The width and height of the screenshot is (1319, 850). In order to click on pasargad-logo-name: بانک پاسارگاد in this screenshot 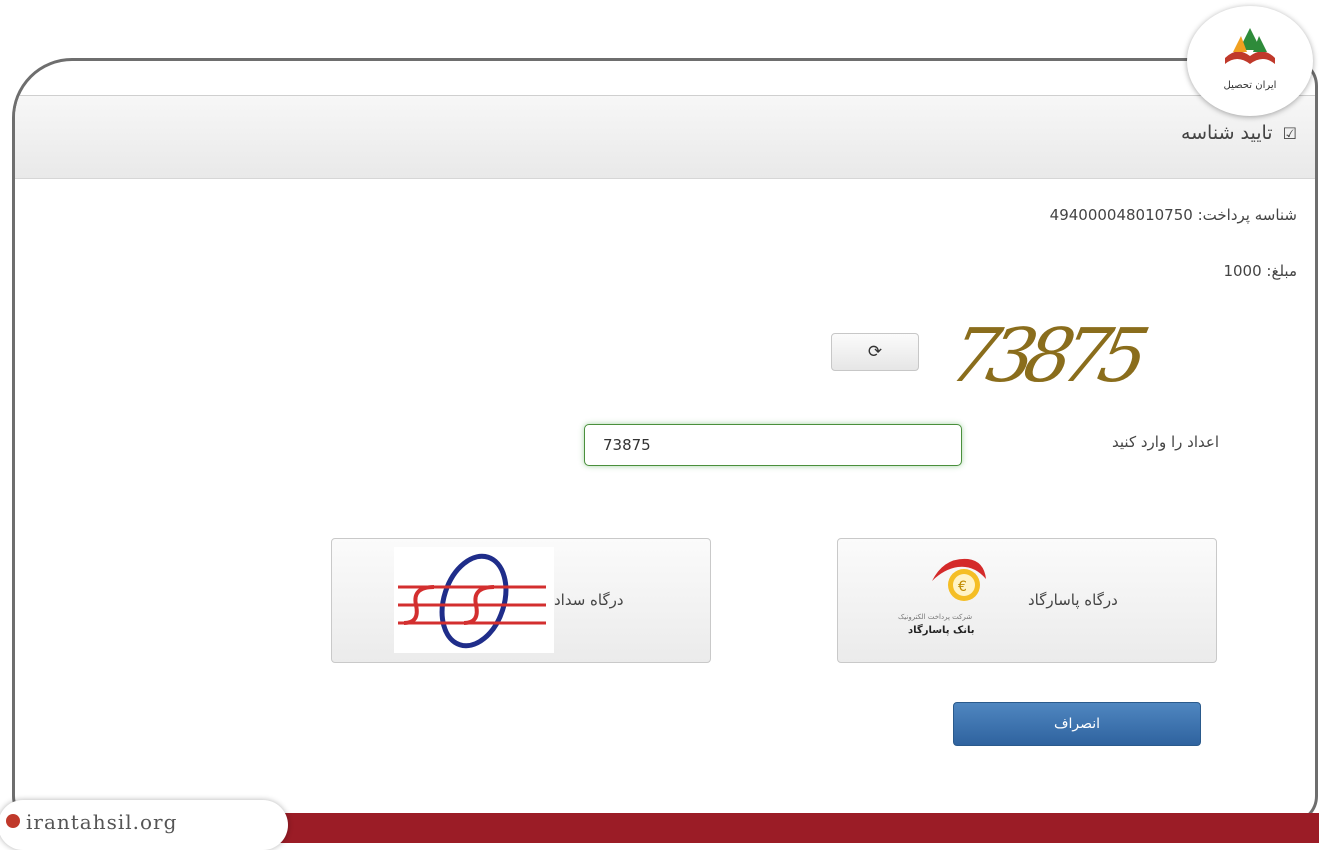, I will do `click(941, 630)`.